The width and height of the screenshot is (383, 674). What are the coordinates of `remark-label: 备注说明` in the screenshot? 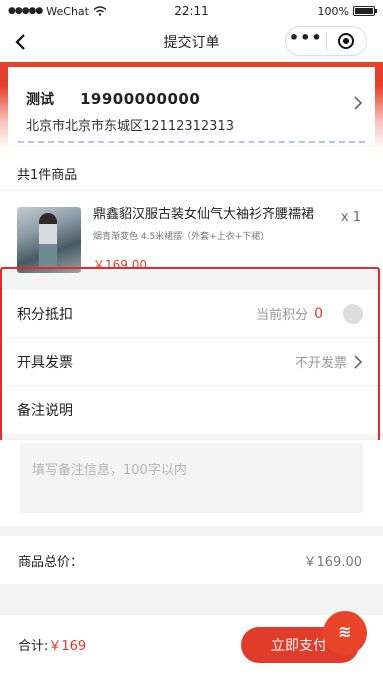 It's located at (45, 411).